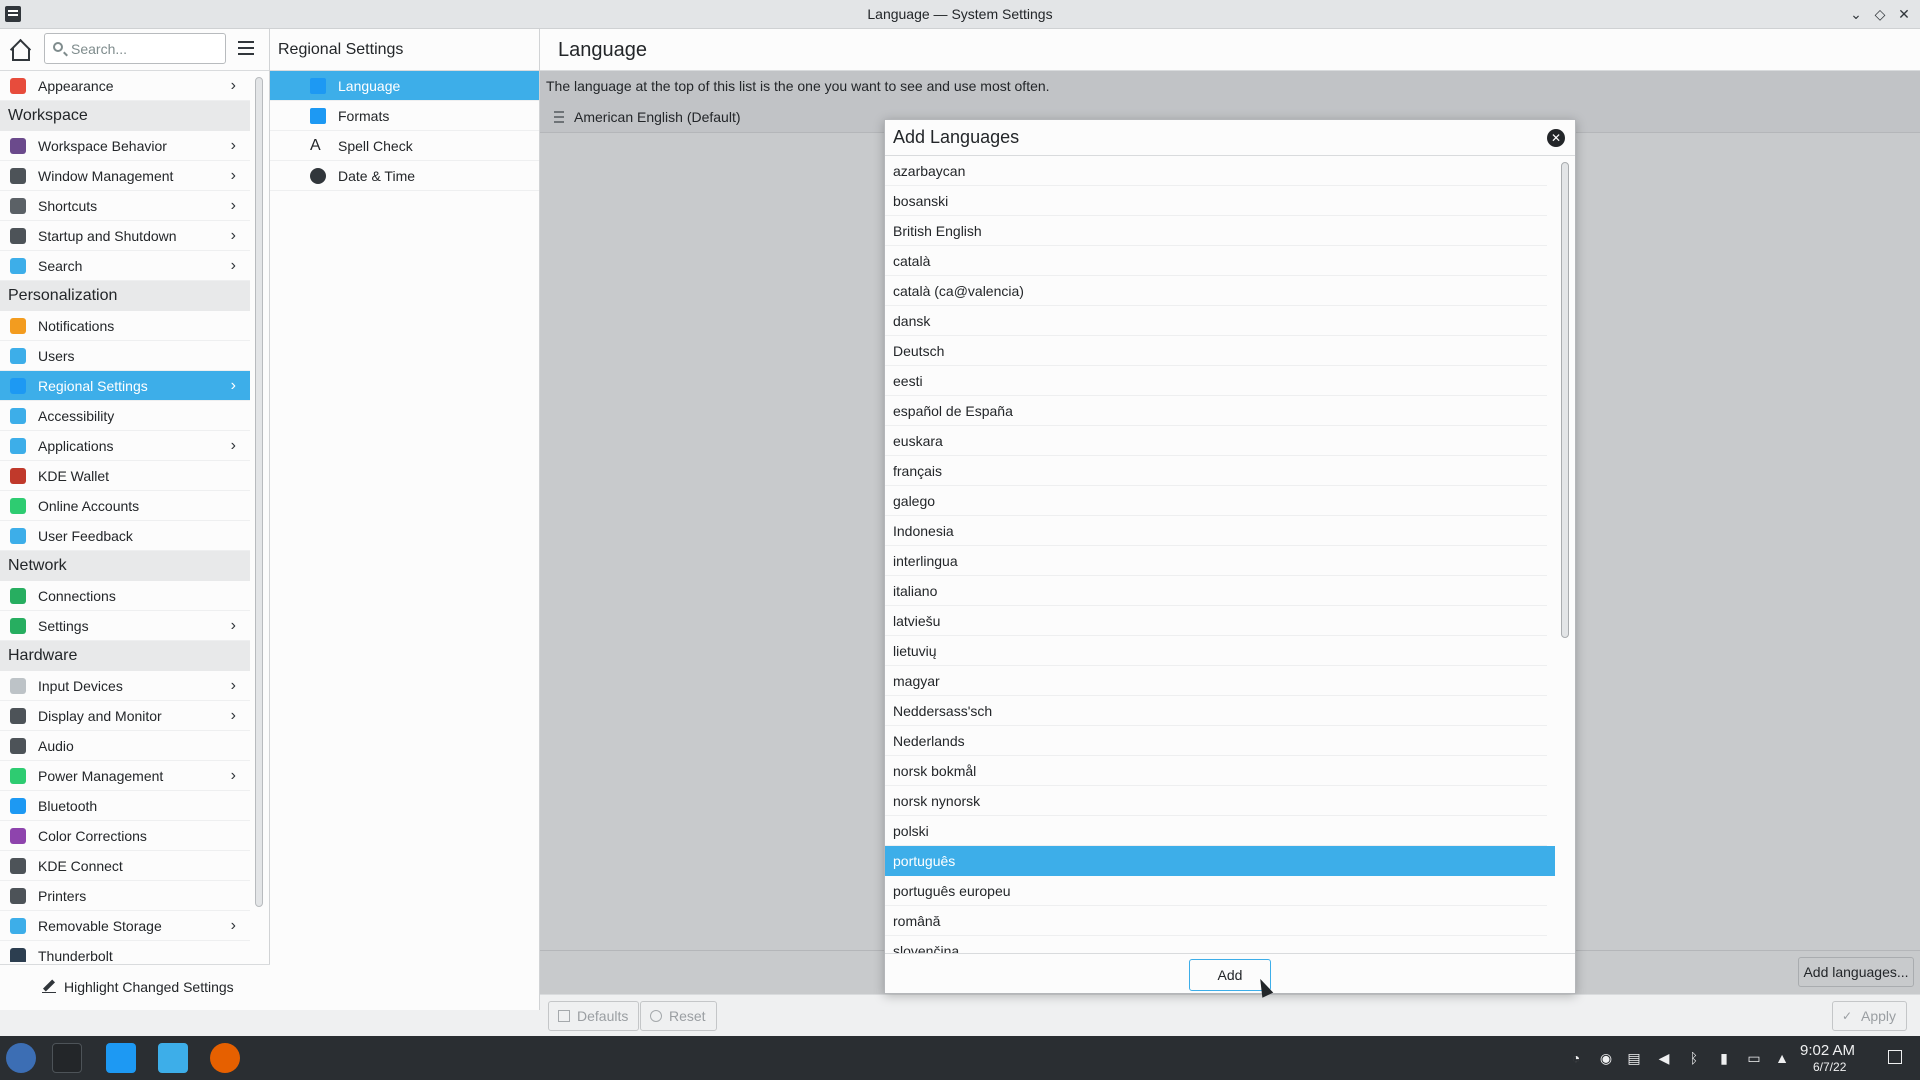 This screenshot has height=1080, width=1920. Describe the element at coordinates (1216, 651) in the screenshot. I see `language-list-item: lietuvių` at that location.